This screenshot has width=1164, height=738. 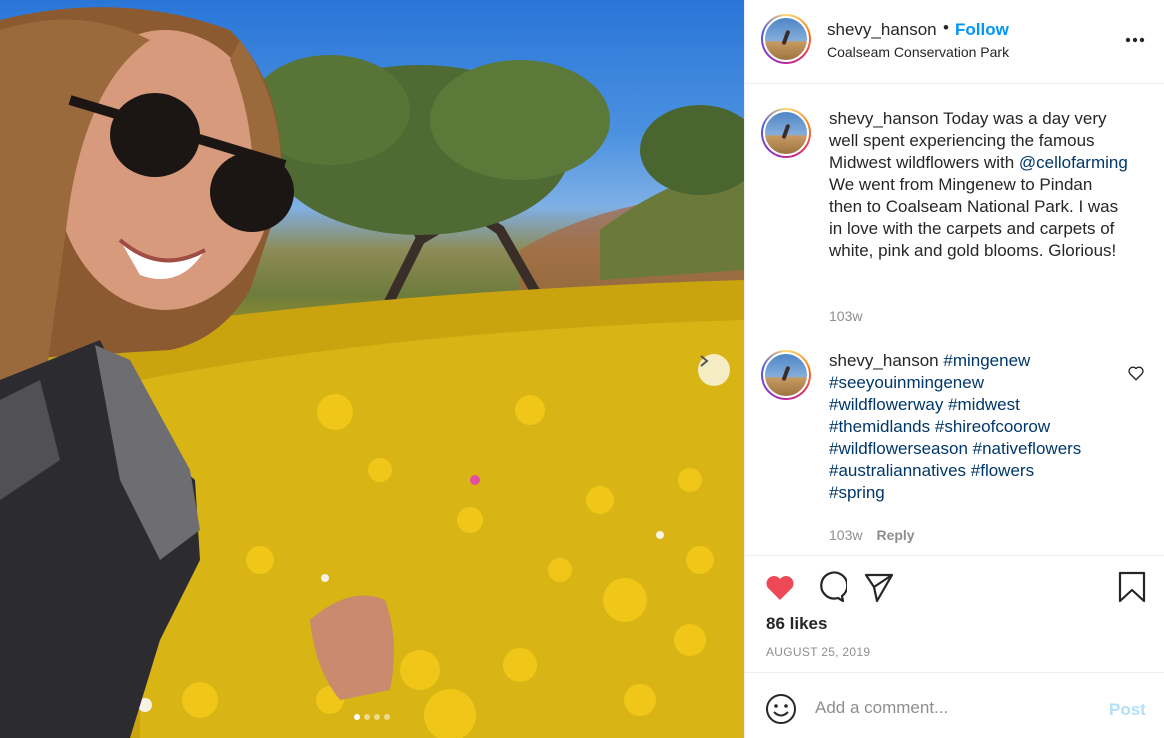 What do you see at coordinates (895, 535) in the screenshot?
I see `reply-button: Reply` at bounding box center [895, 535].